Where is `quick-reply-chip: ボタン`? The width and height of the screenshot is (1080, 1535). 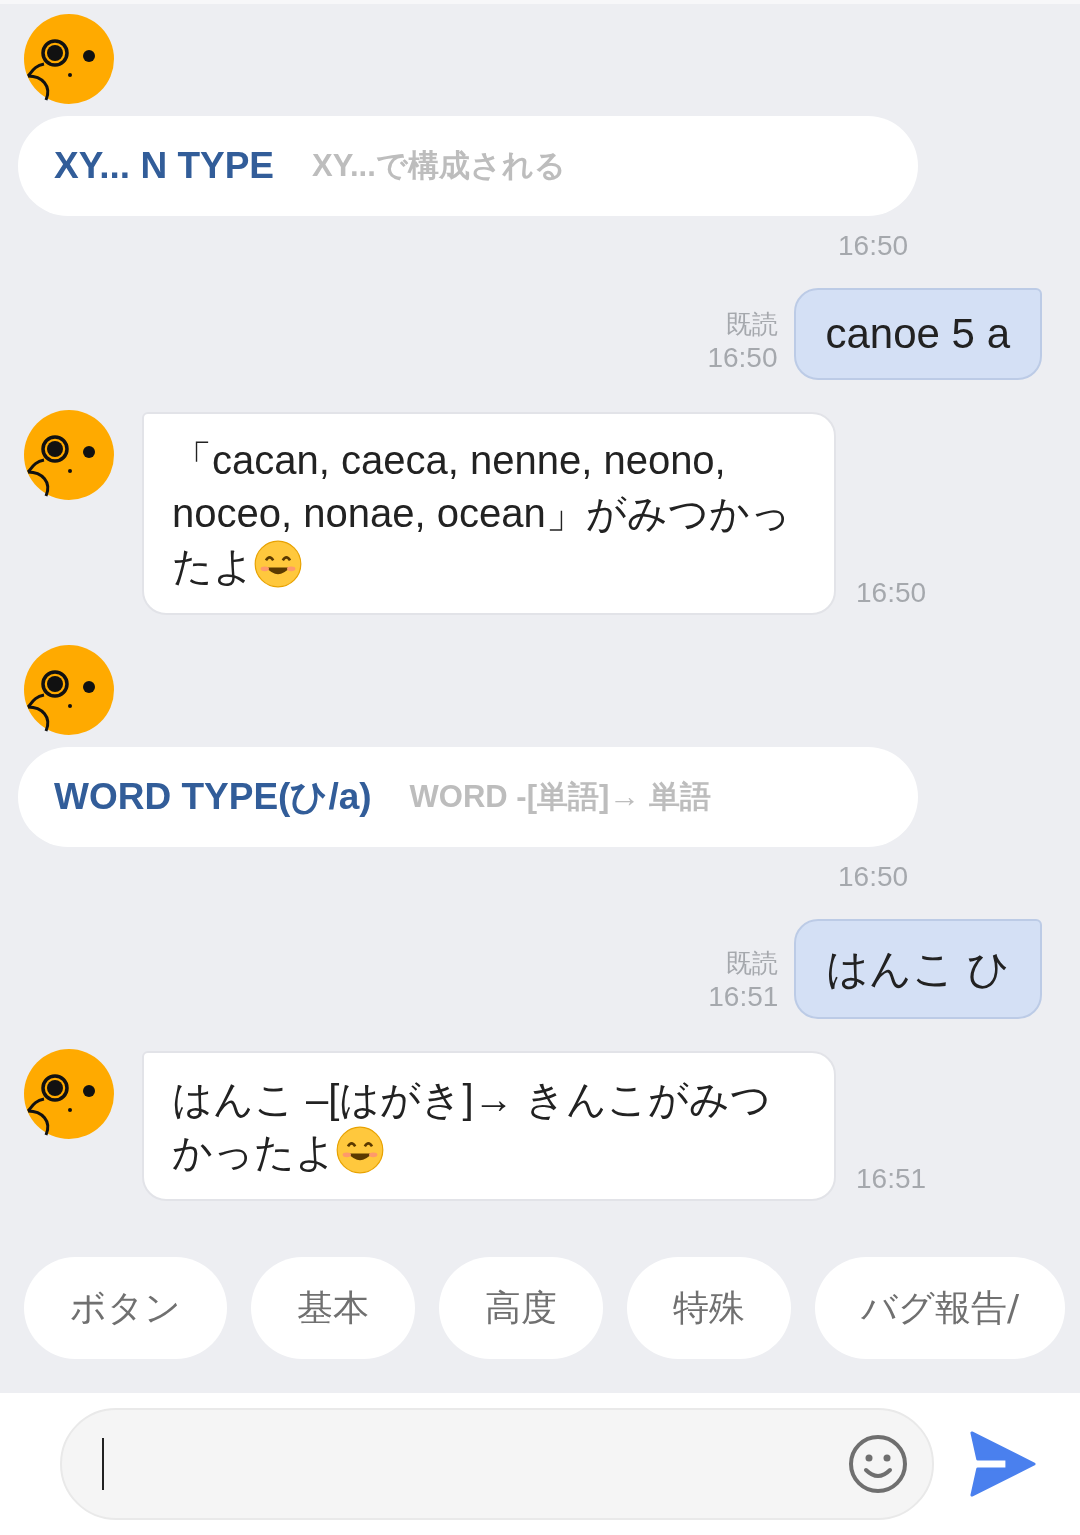 quick-reply-chip: ボタン is located at coordinates (125, 1308).